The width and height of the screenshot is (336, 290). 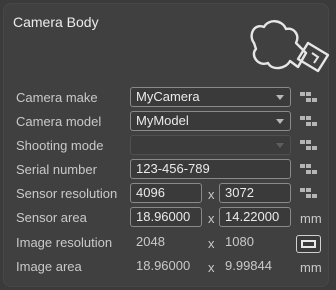 I want to click on aspect-ratio-icon, so click(x=308, y=244).